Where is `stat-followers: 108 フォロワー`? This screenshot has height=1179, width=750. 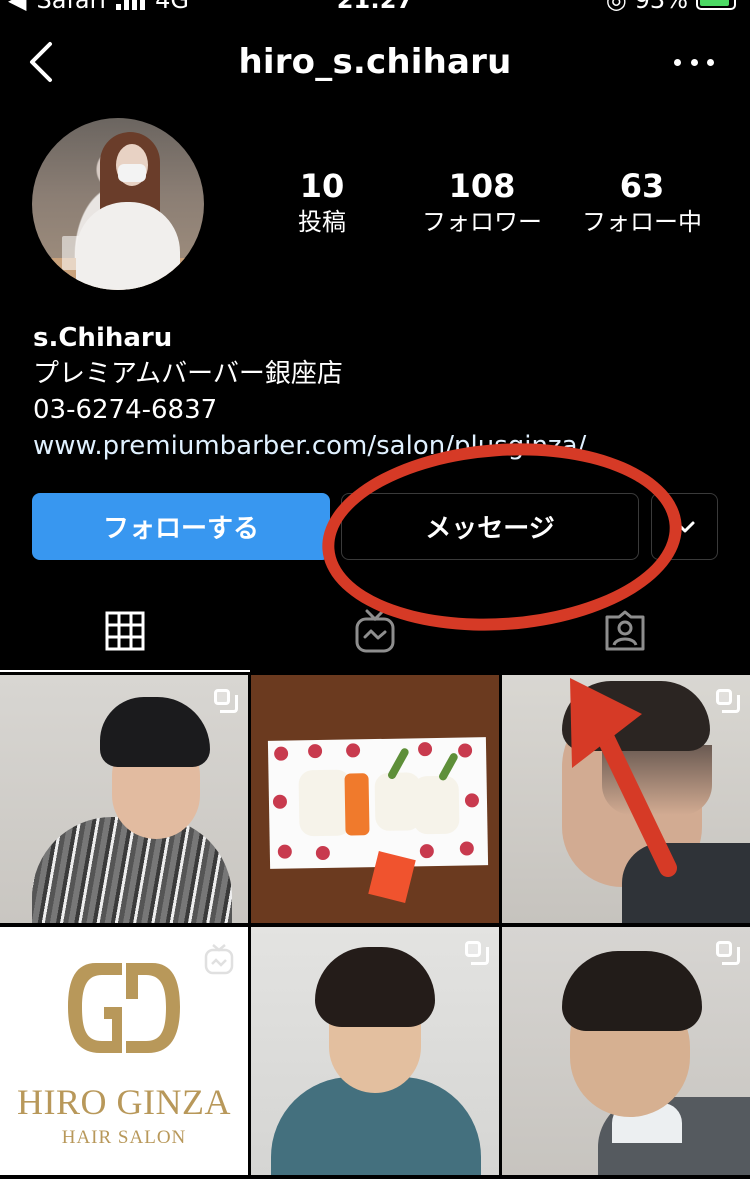 stat-followers: 108 フォロワー is located at coordinates (482, 202).